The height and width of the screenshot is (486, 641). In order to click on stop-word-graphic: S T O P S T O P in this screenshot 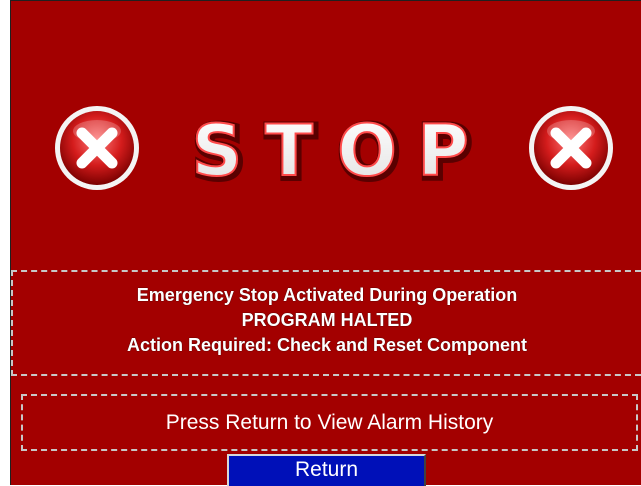, I will do `click(332, 151)`.